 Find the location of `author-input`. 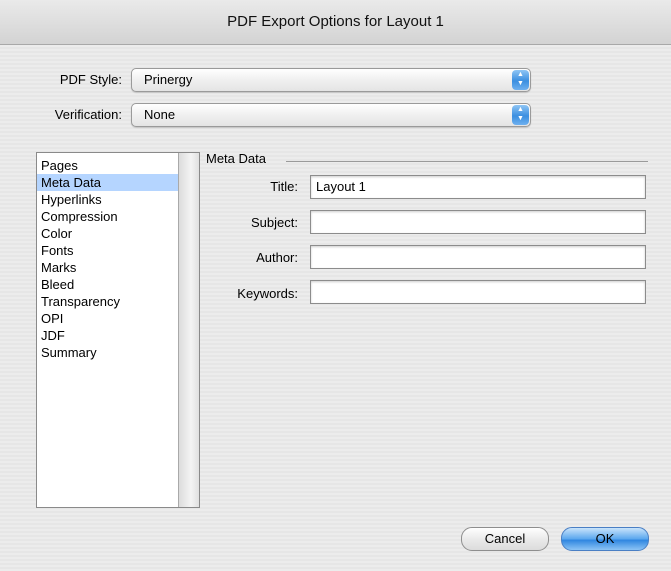

author-input is located at coordinates (473, 256).